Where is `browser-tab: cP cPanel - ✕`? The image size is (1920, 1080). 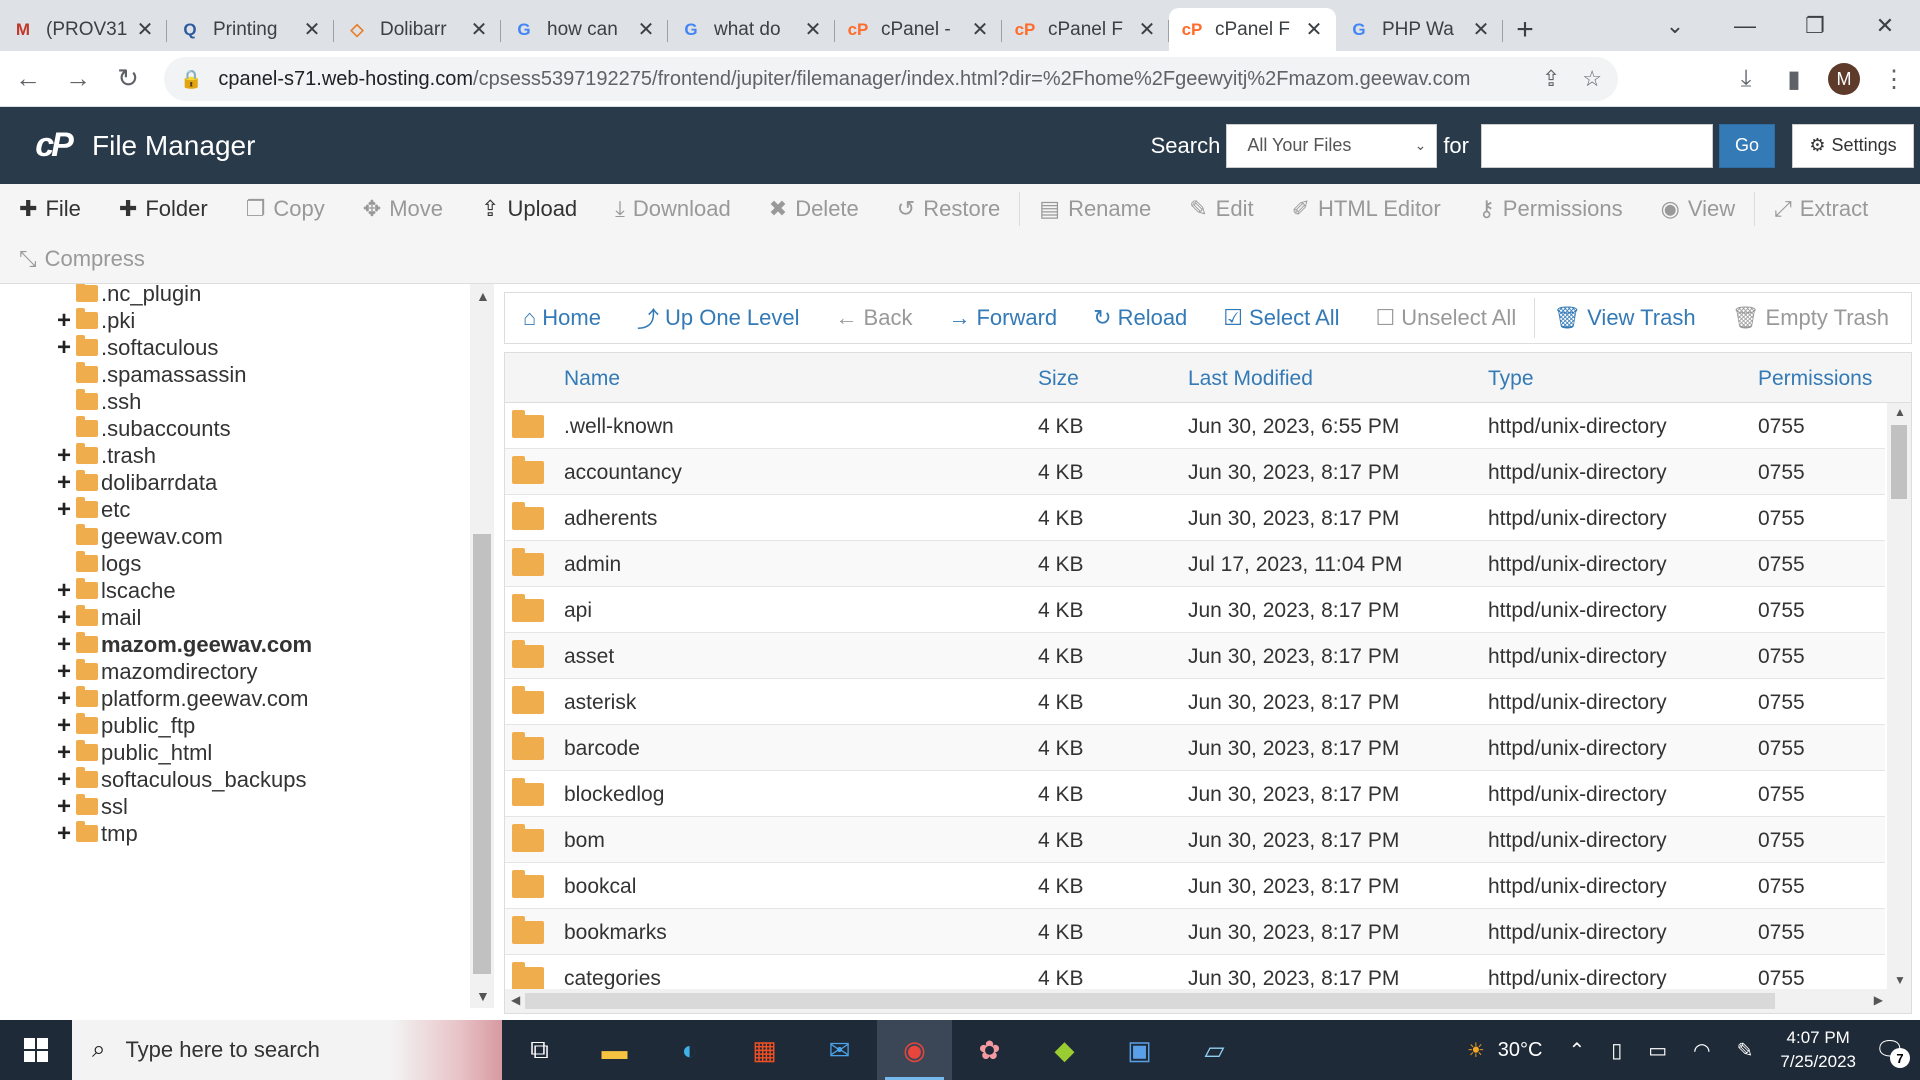
browser-tab: cP cPanel - ✕ is located at coordinates (918, 29).